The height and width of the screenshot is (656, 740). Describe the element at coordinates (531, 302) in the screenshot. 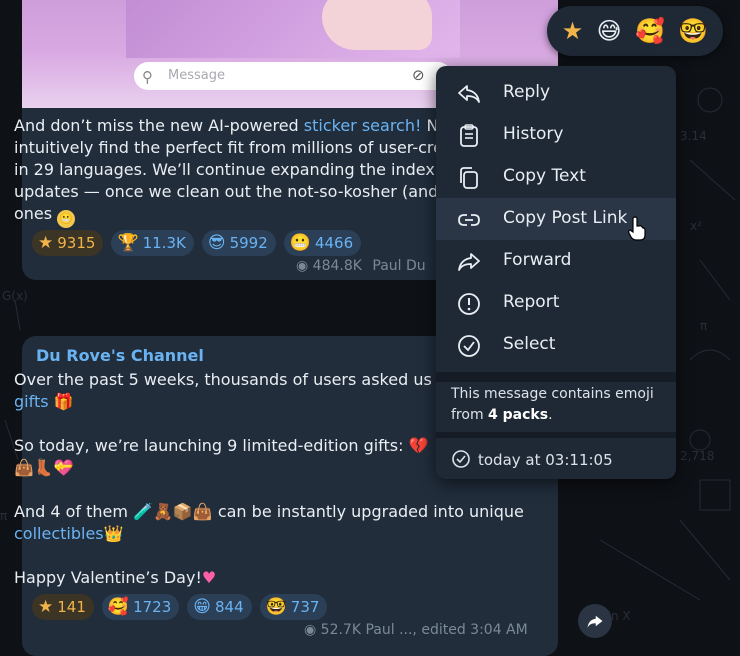

I see `menu-item-label: Report` at that location.